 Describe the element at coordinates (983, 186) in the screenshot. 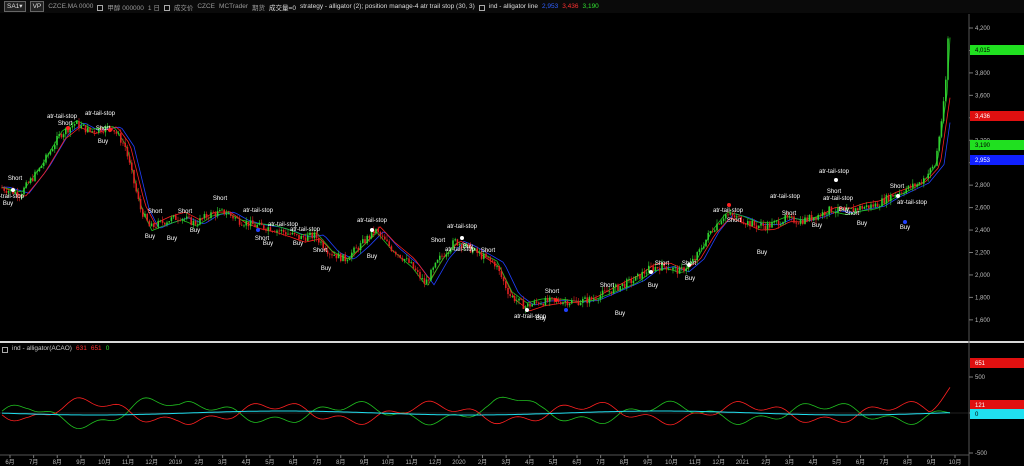

I see `price-axis-label: 2,800` at that location.